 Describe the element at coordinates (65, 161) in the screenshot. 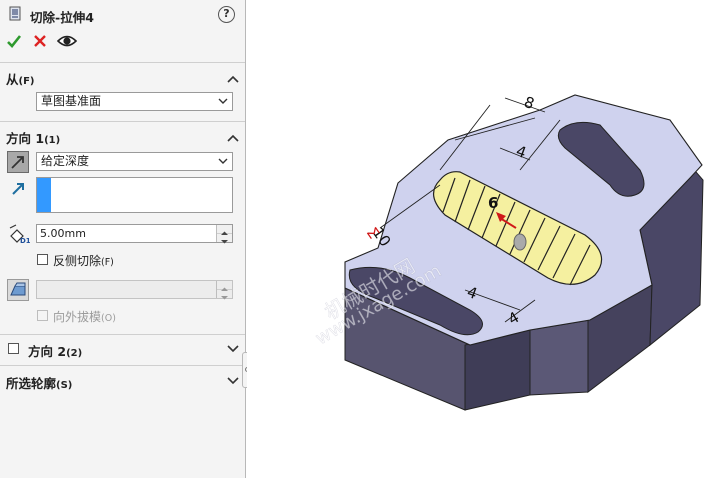

I see `end-condition-value: 给定深度` at that location.